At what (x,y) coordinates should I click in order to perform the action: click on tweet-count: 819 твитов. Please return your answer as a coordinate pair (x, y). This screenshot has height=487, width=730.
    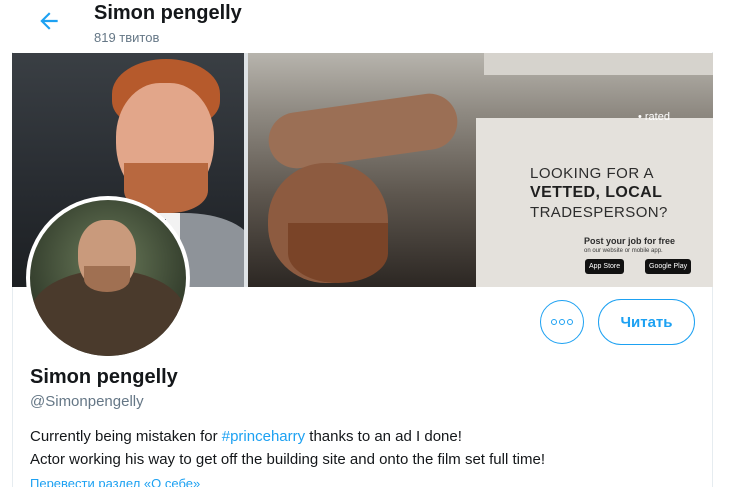
    Looking at the image, I should click on (127, 37).